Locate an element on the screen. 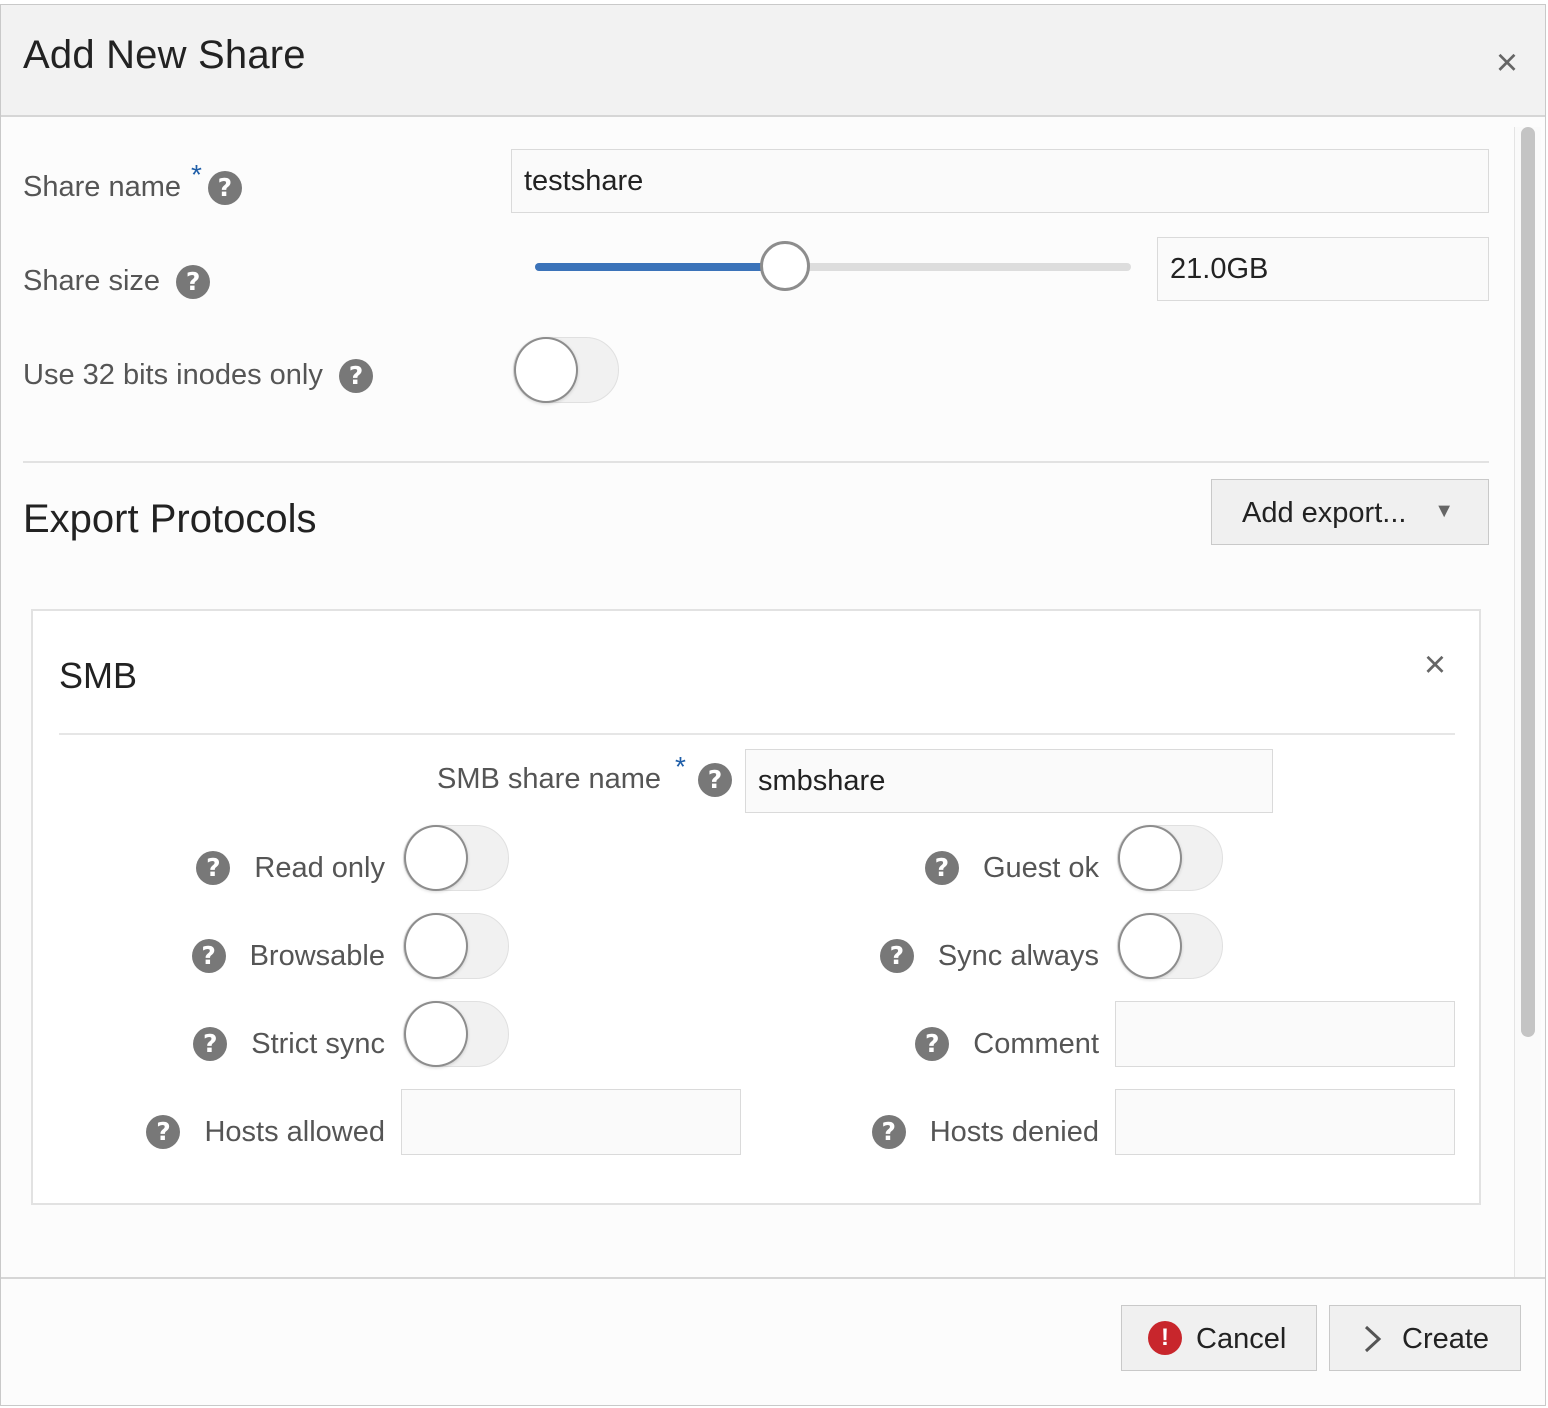 The width and height of the screenshot is (1548, 1408). smb-title: SMB is located at coordinates (98, 675).